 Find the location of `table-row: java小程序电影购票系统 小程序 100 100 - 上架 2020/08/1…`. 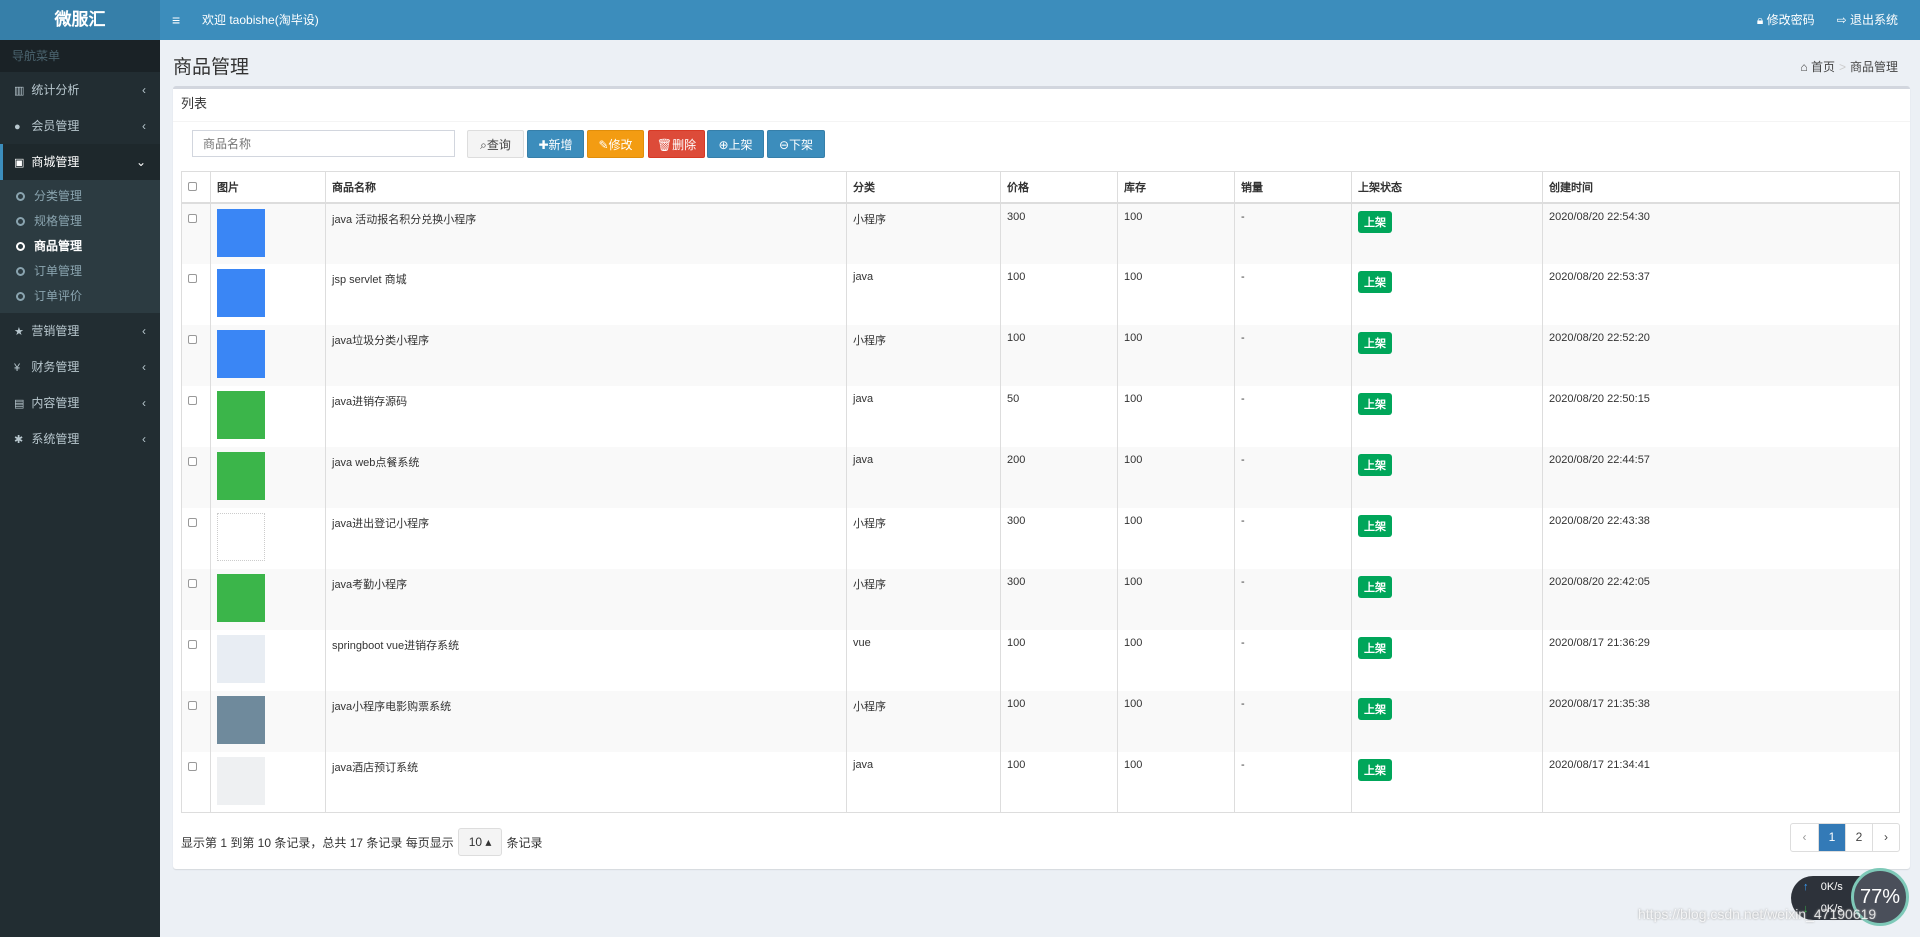

table-row: java小程序电影购票系统 小程序 100 100 - 上架 2020/08/1… is located at coordinates (1040, 721).